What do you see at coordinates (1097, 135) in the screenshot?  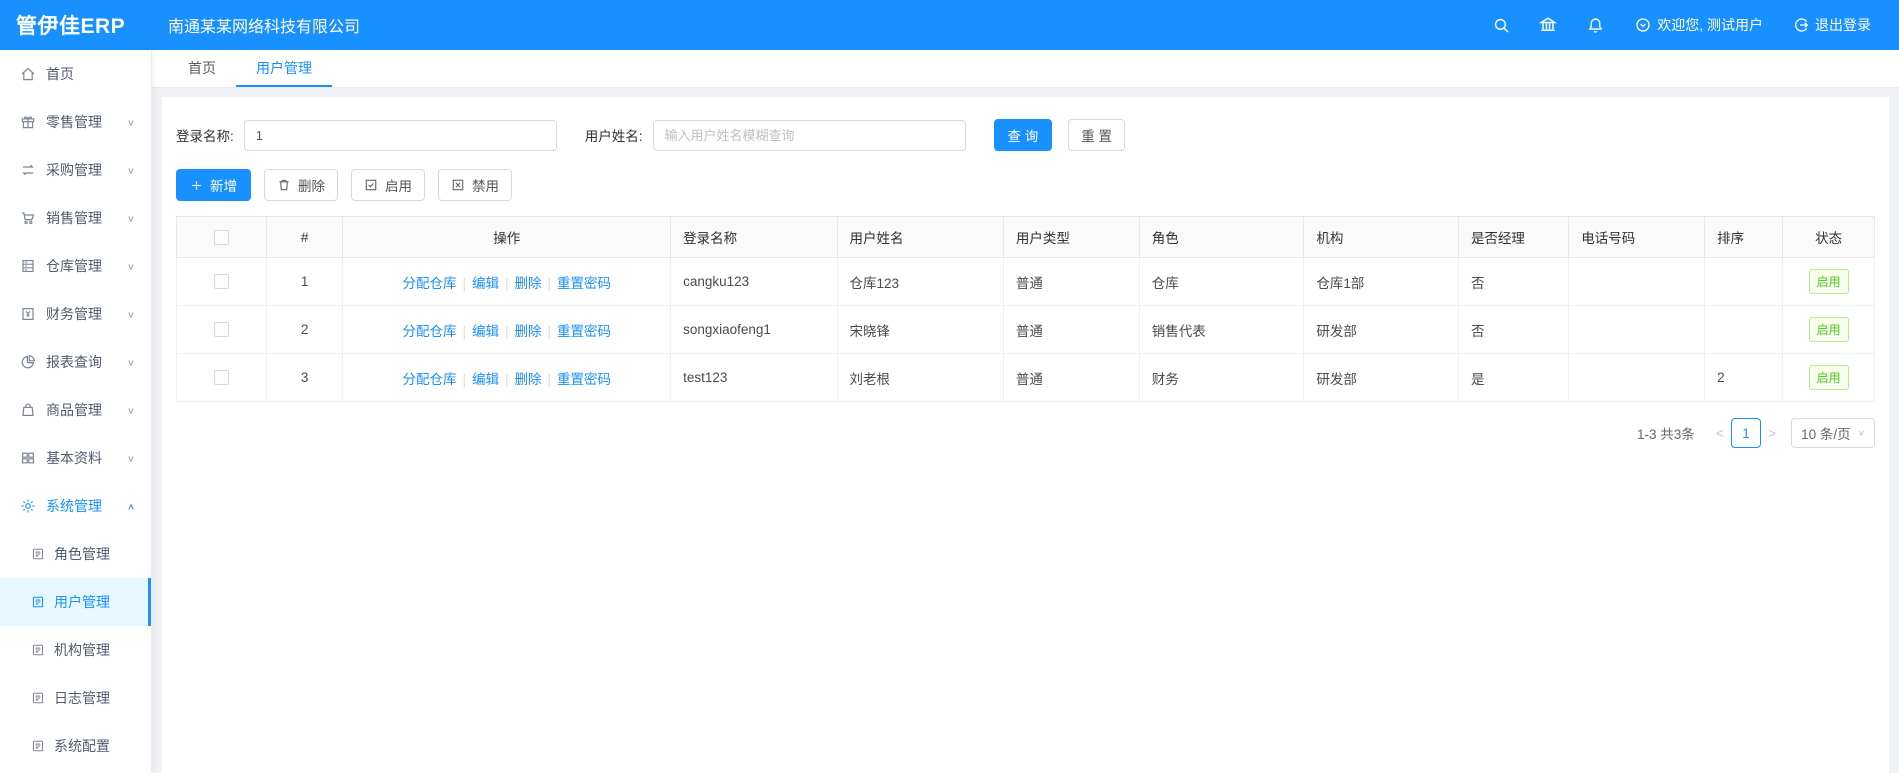 I see `reset-button: 重 置` at bounding box center [1097, 135].